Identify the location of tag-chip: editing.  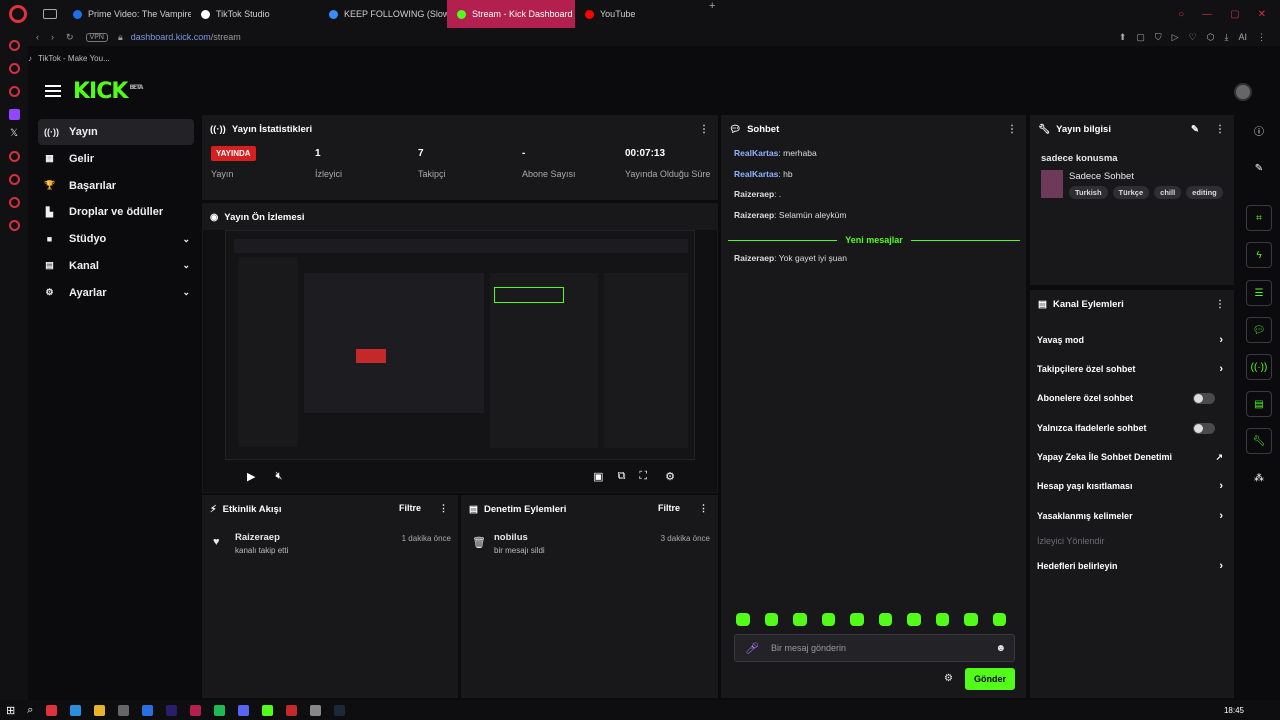
(1204, 192).